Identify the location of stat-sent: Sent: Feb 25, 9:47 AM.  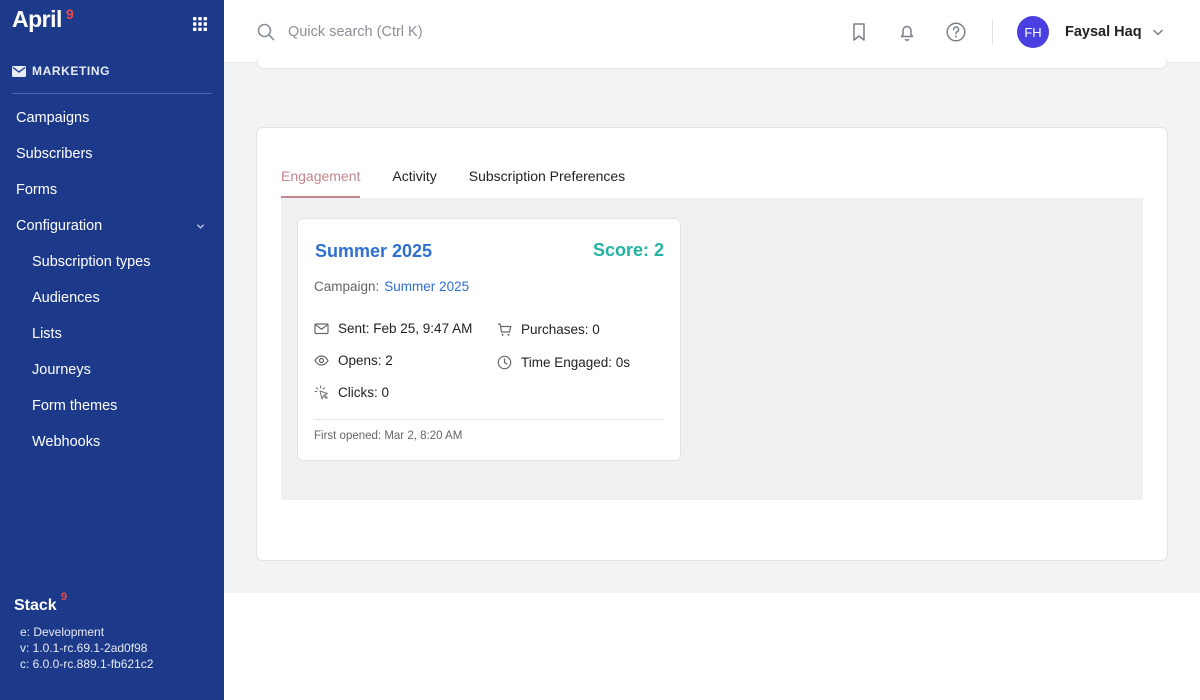
(393, 328).